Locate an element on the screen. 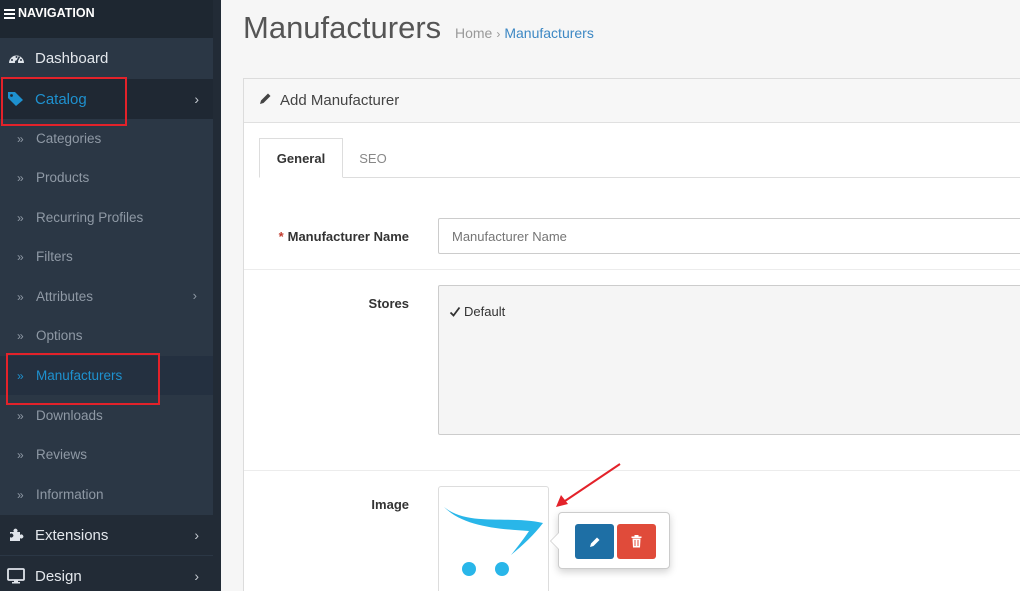 The width and height of the screenshot is (1020, 591). stores-list-box: Default is located at coordinates (729, 360).